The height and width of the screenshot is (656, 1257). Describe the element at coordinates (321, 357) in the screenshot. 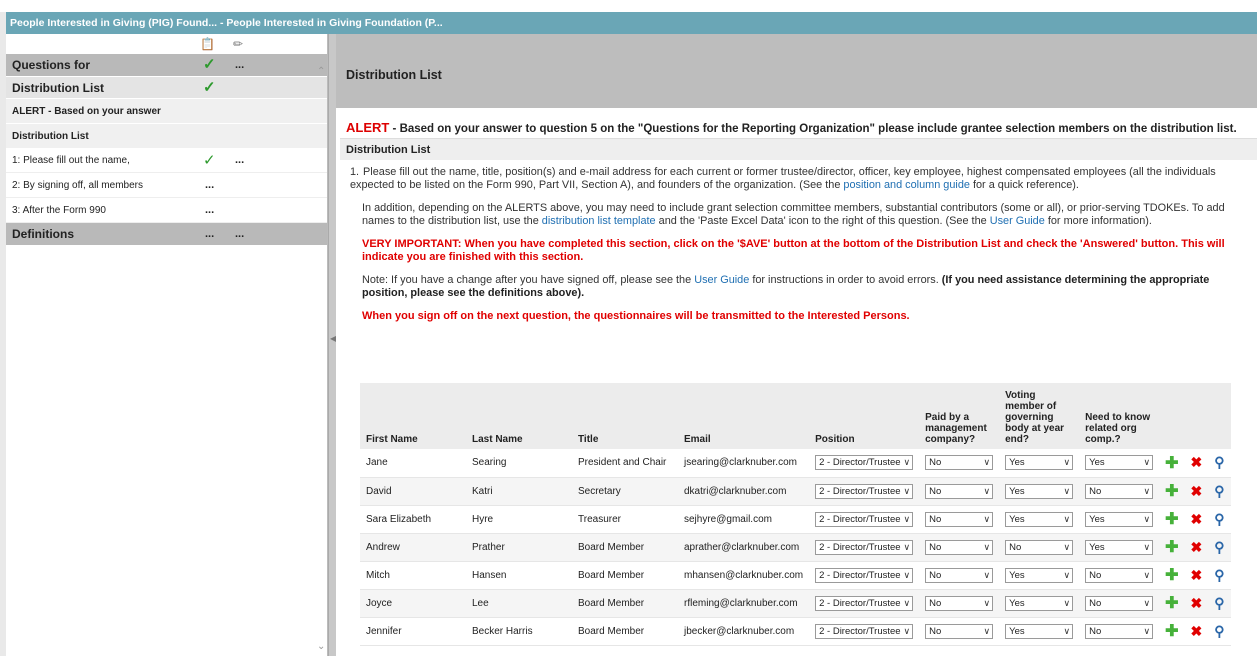

I see `sidebar-scrollbar: ⌃ ⌄` at that location.